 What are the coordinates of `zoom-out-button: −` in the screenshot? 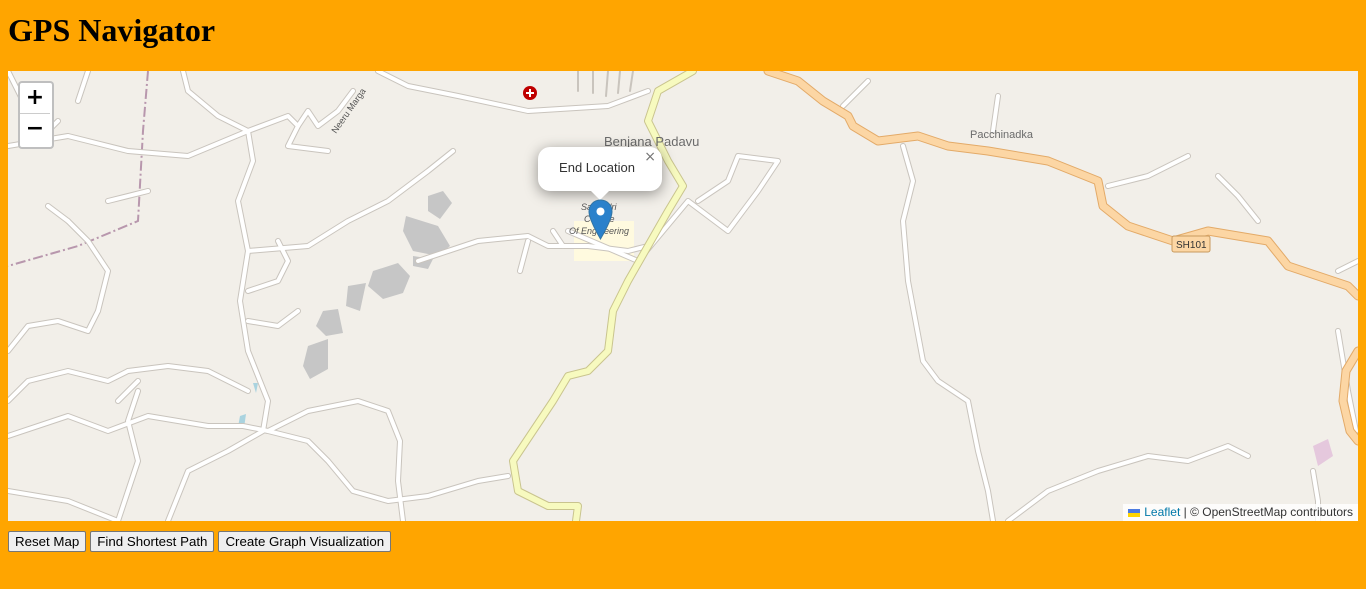 It's located at (35, 129).